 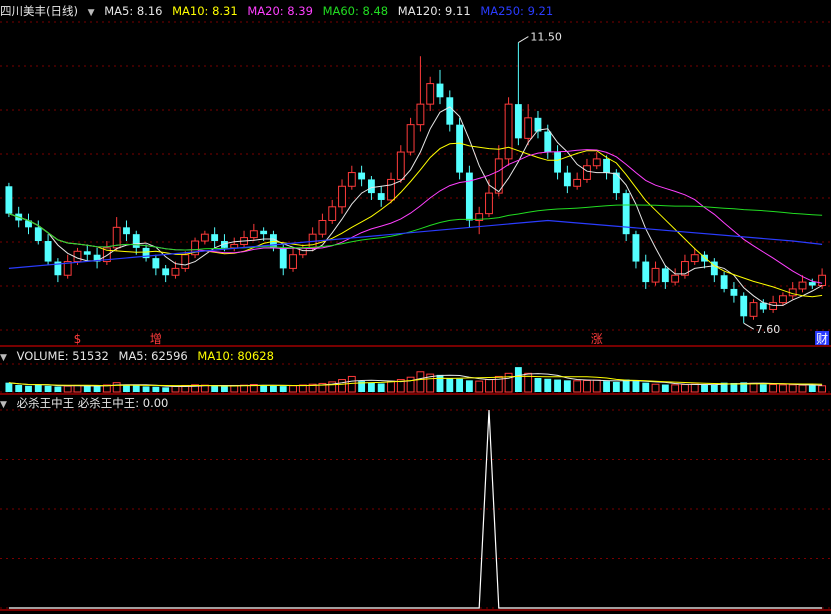 I want to click on event-marker: $, so click(x=78, y=339).